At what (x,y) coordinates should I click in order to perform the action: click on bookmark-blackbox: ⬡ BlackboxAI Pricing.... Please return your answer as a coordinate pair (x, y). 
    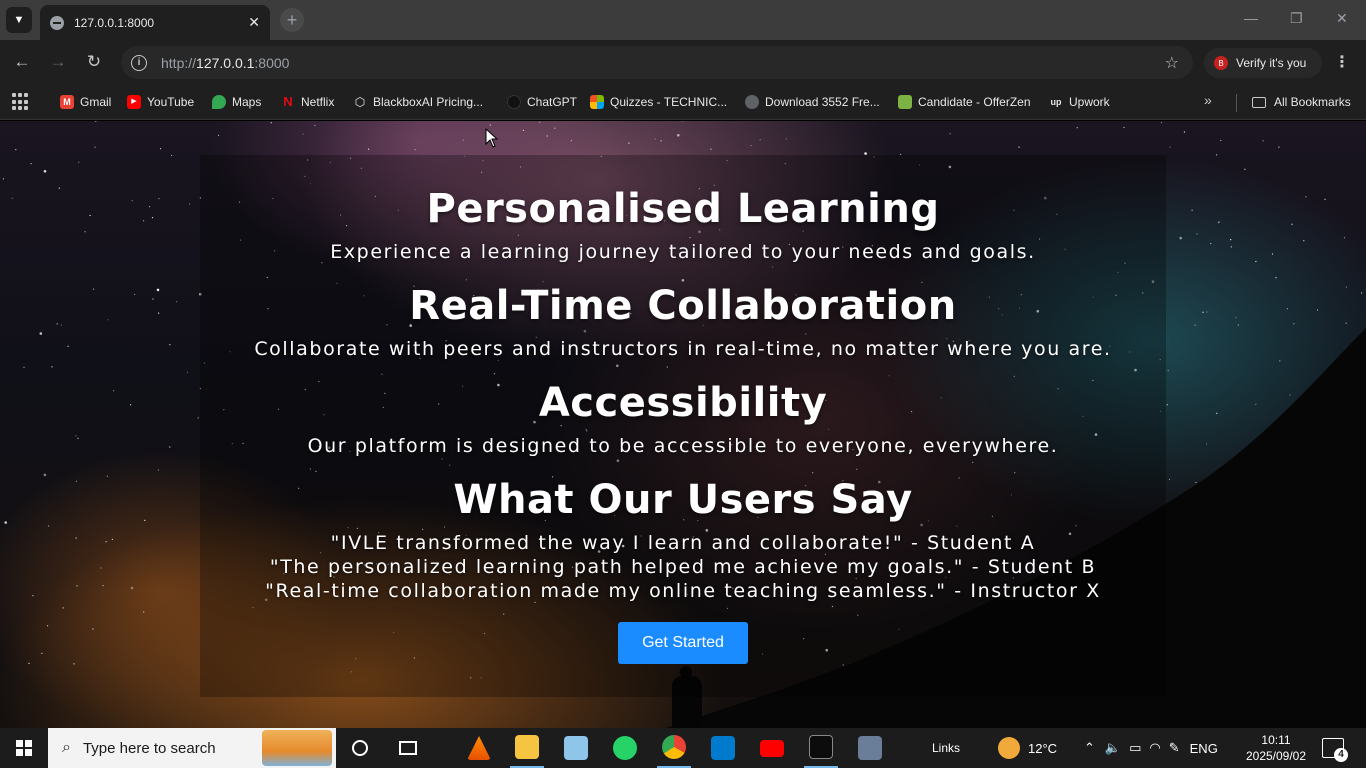
    Looking at the image, I should click on (418, 102).